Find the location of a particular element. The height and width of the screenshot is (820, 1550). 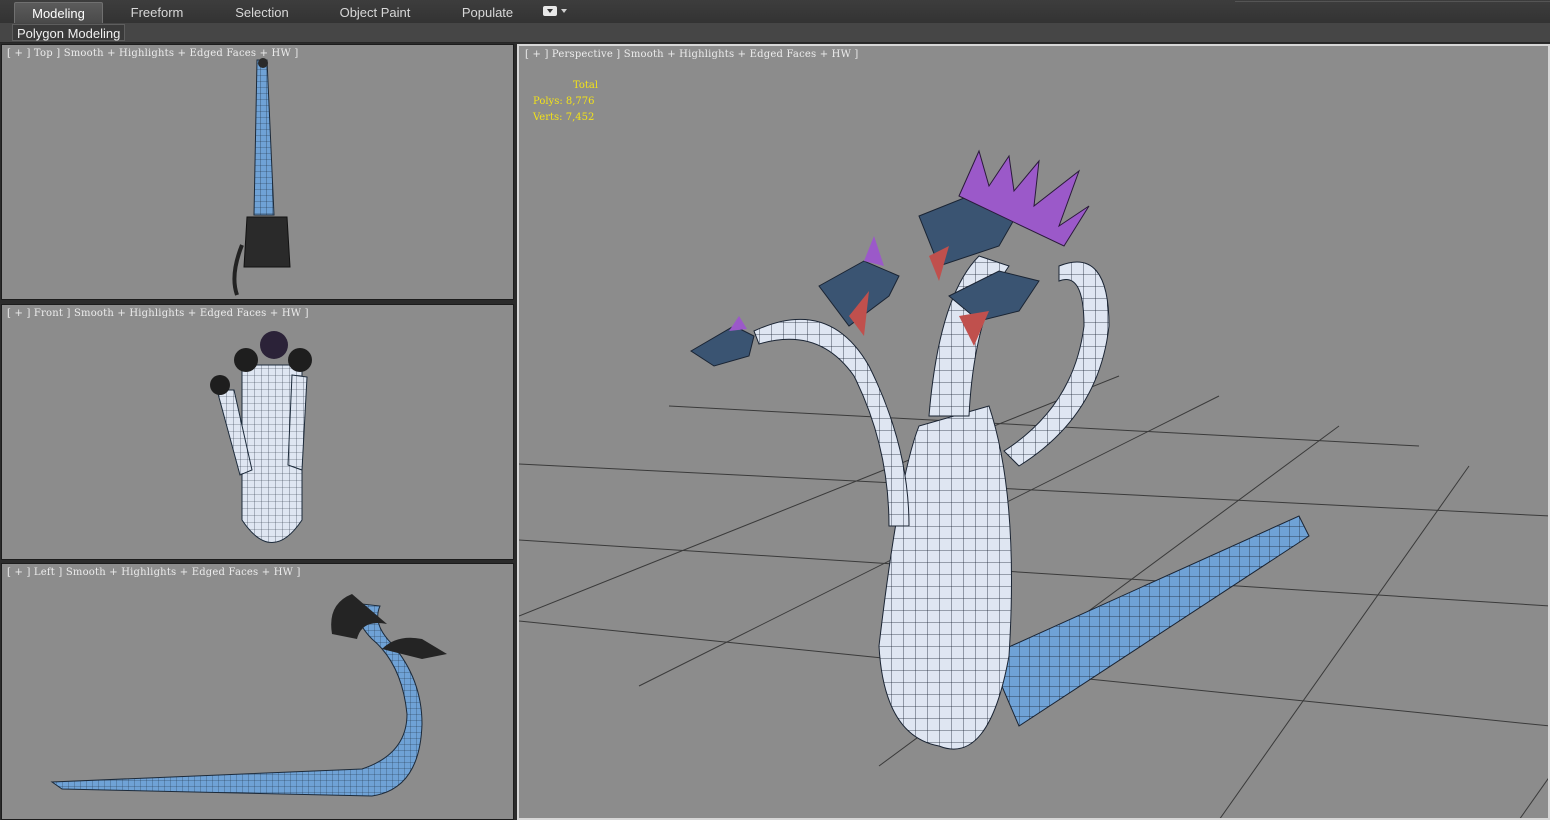

chevron-down-icon is located at coordinates (564, 11).